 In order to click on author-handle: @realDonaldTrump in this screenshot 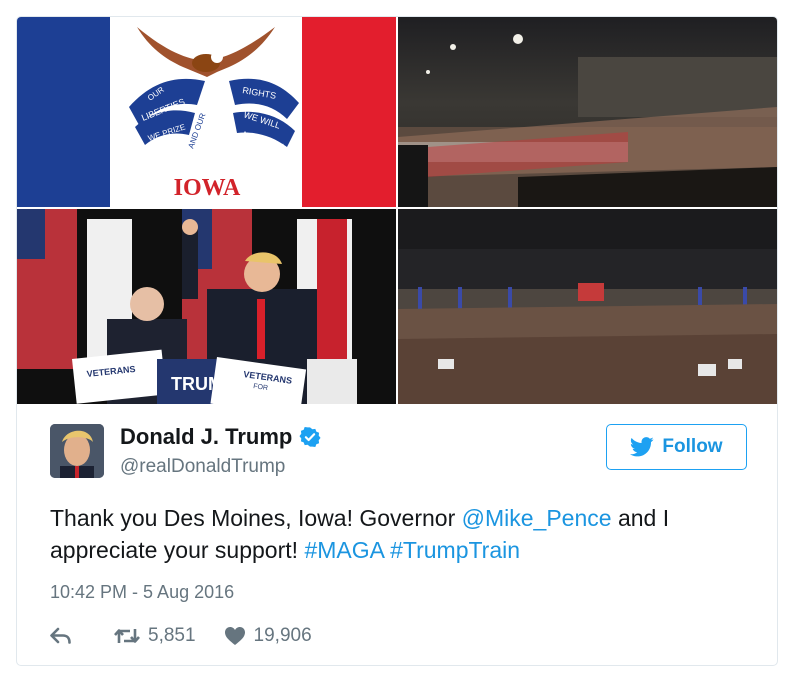, I will do `click(202, 467)`.